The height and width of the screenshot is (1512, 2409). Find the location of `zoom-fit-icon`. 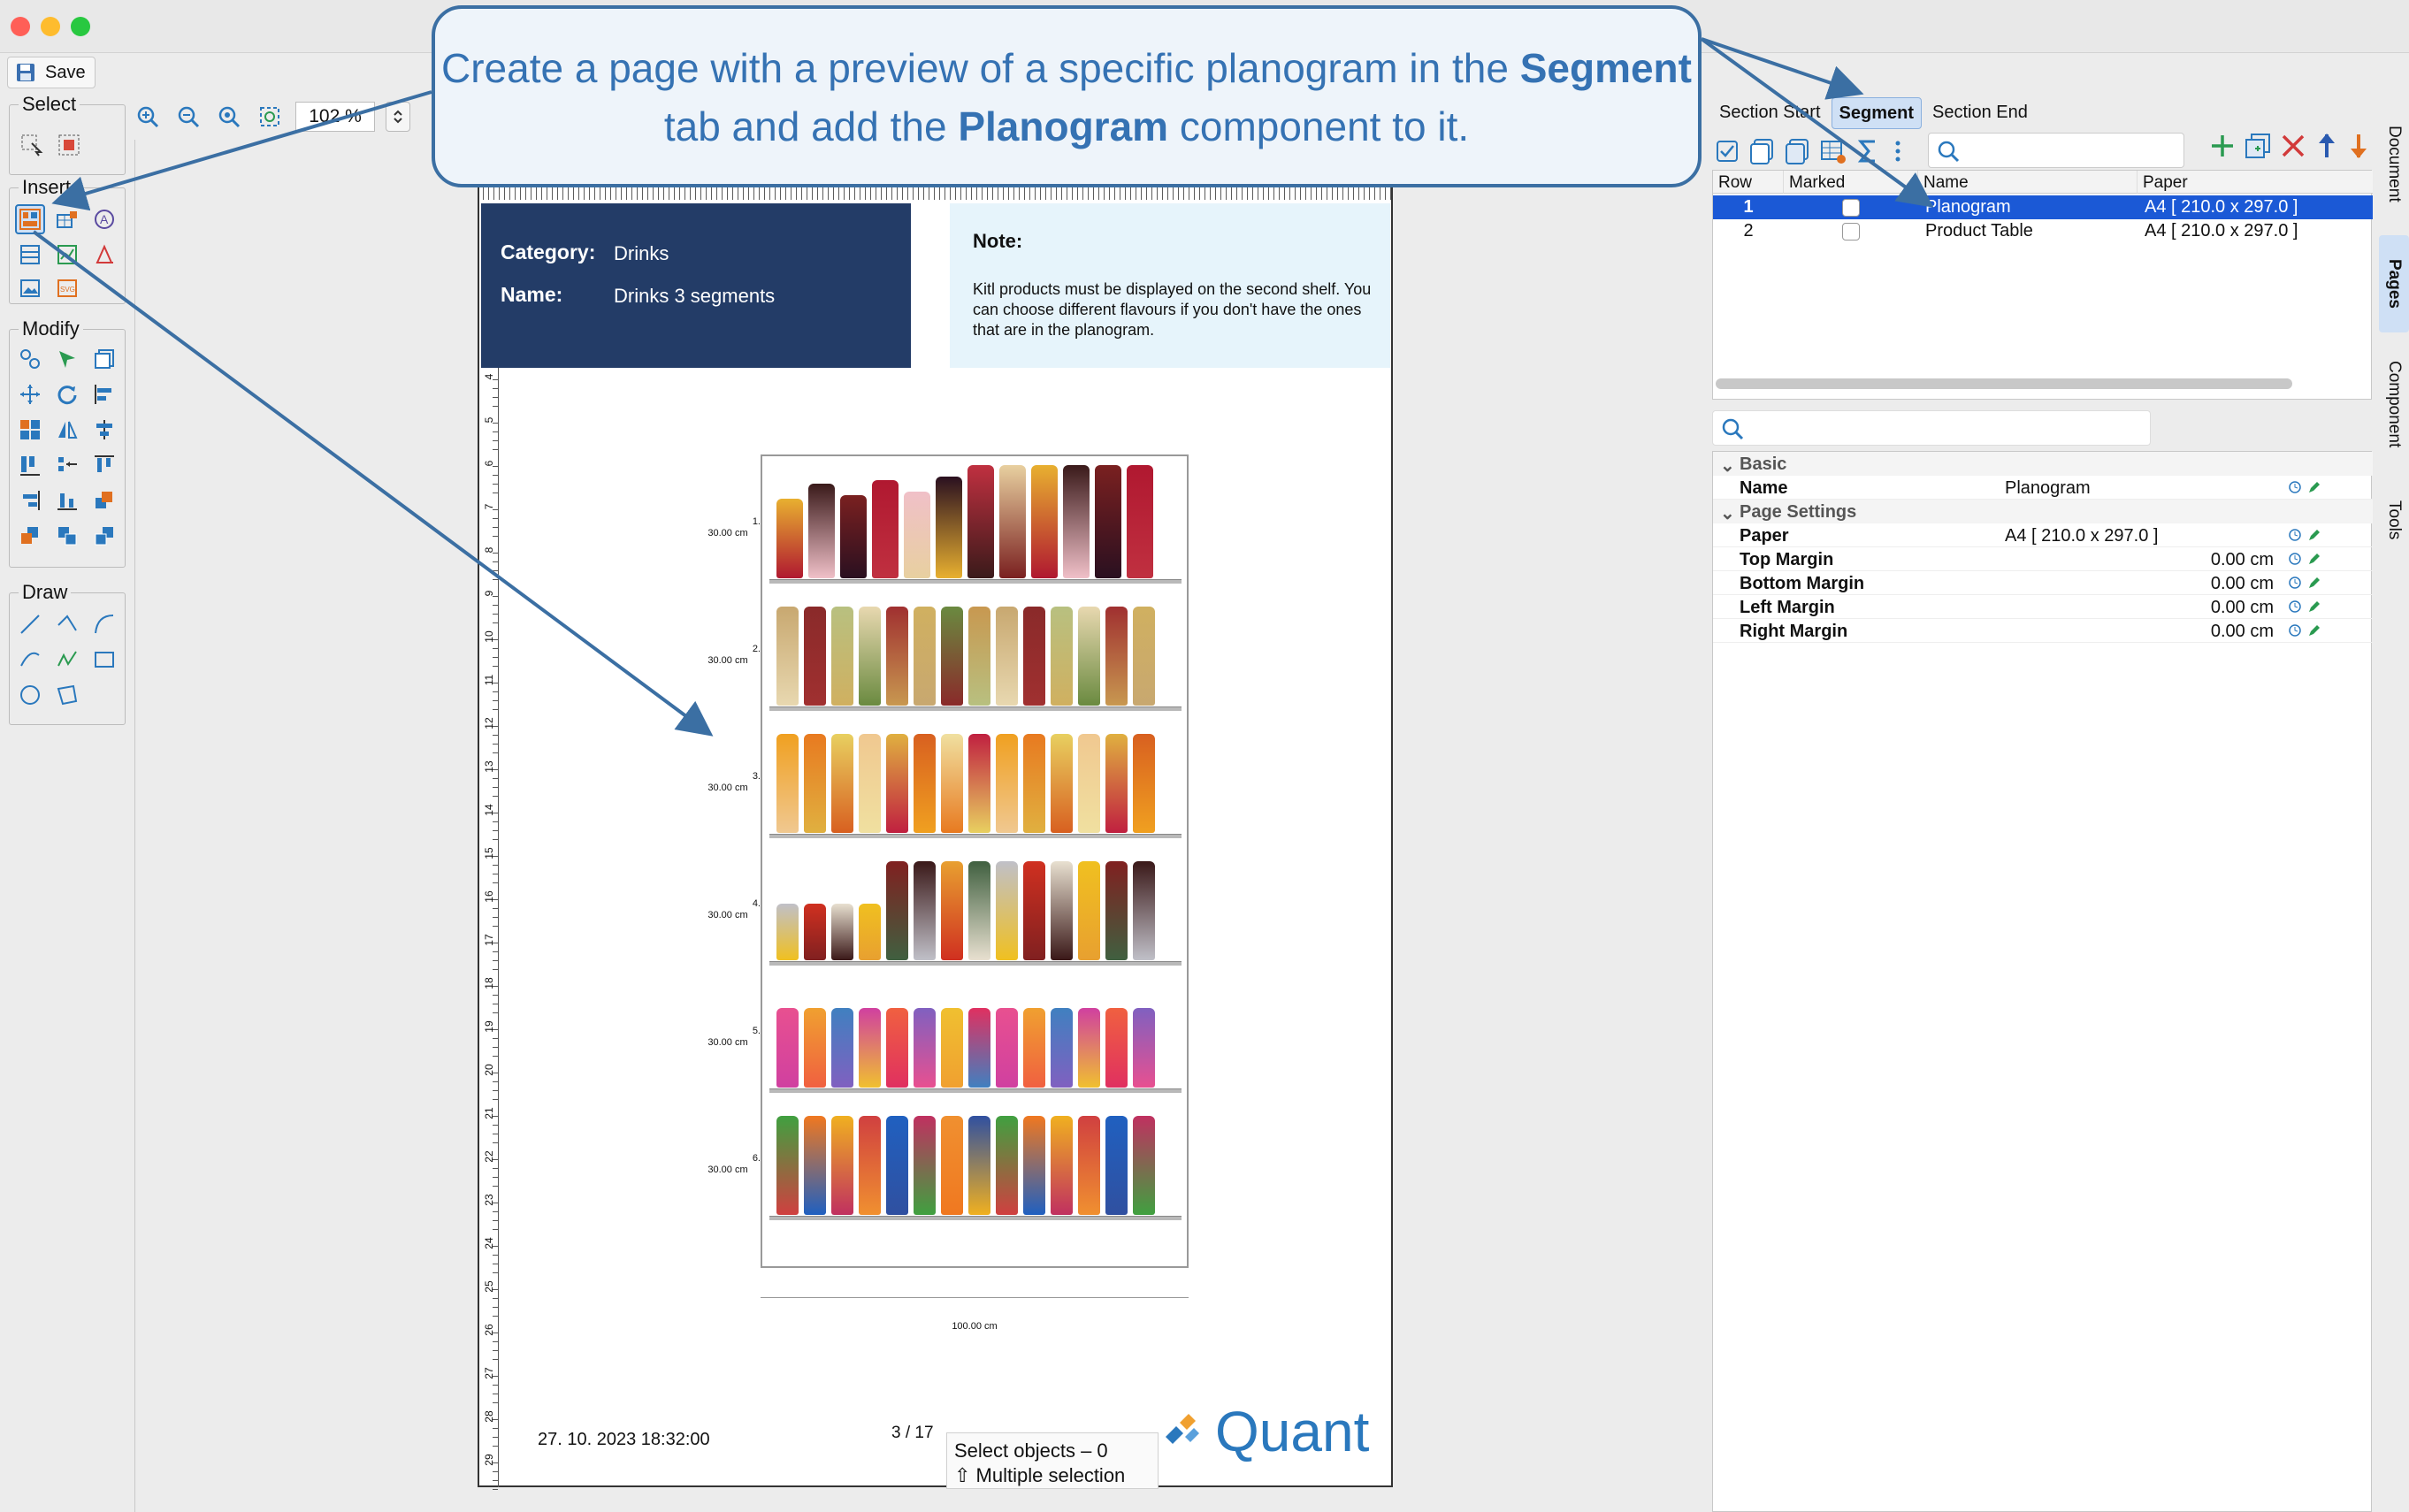

zoom-fit-icon is located at coordinates (270, 117).